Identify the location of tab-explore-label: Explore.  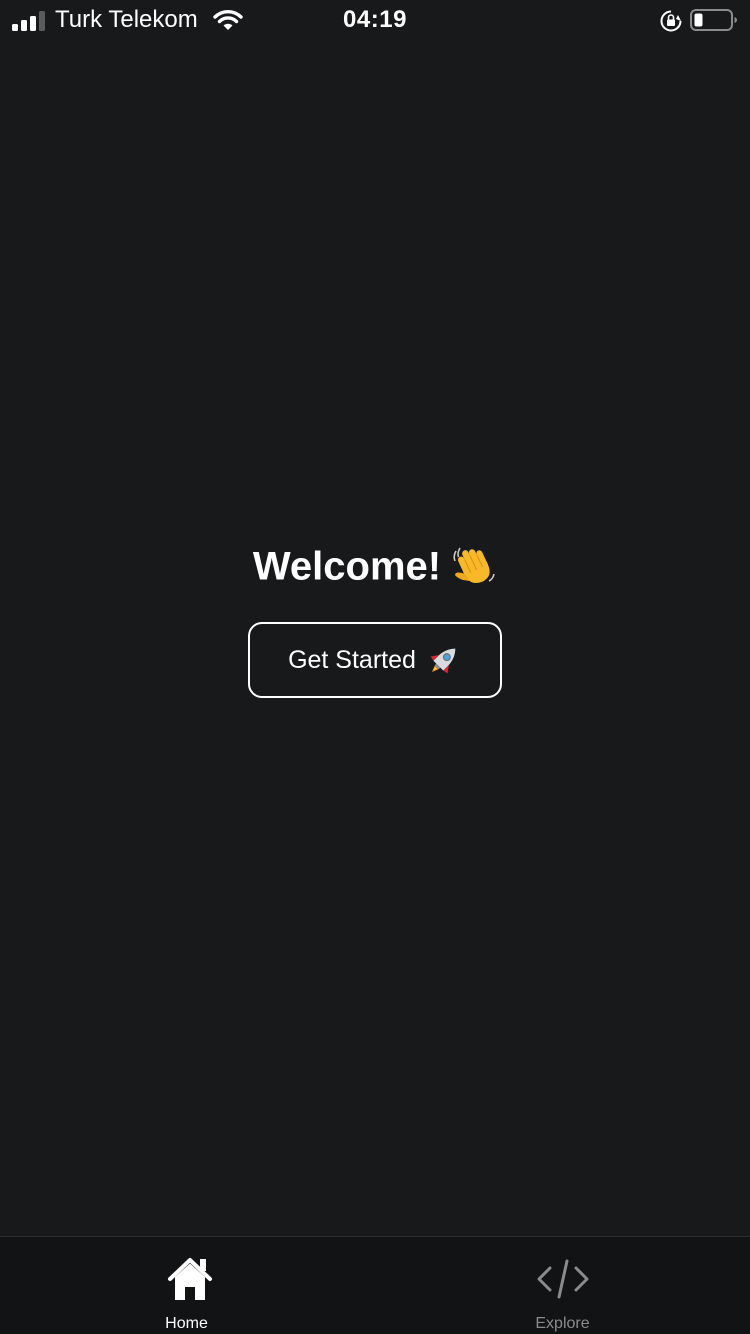
(562, 1323).